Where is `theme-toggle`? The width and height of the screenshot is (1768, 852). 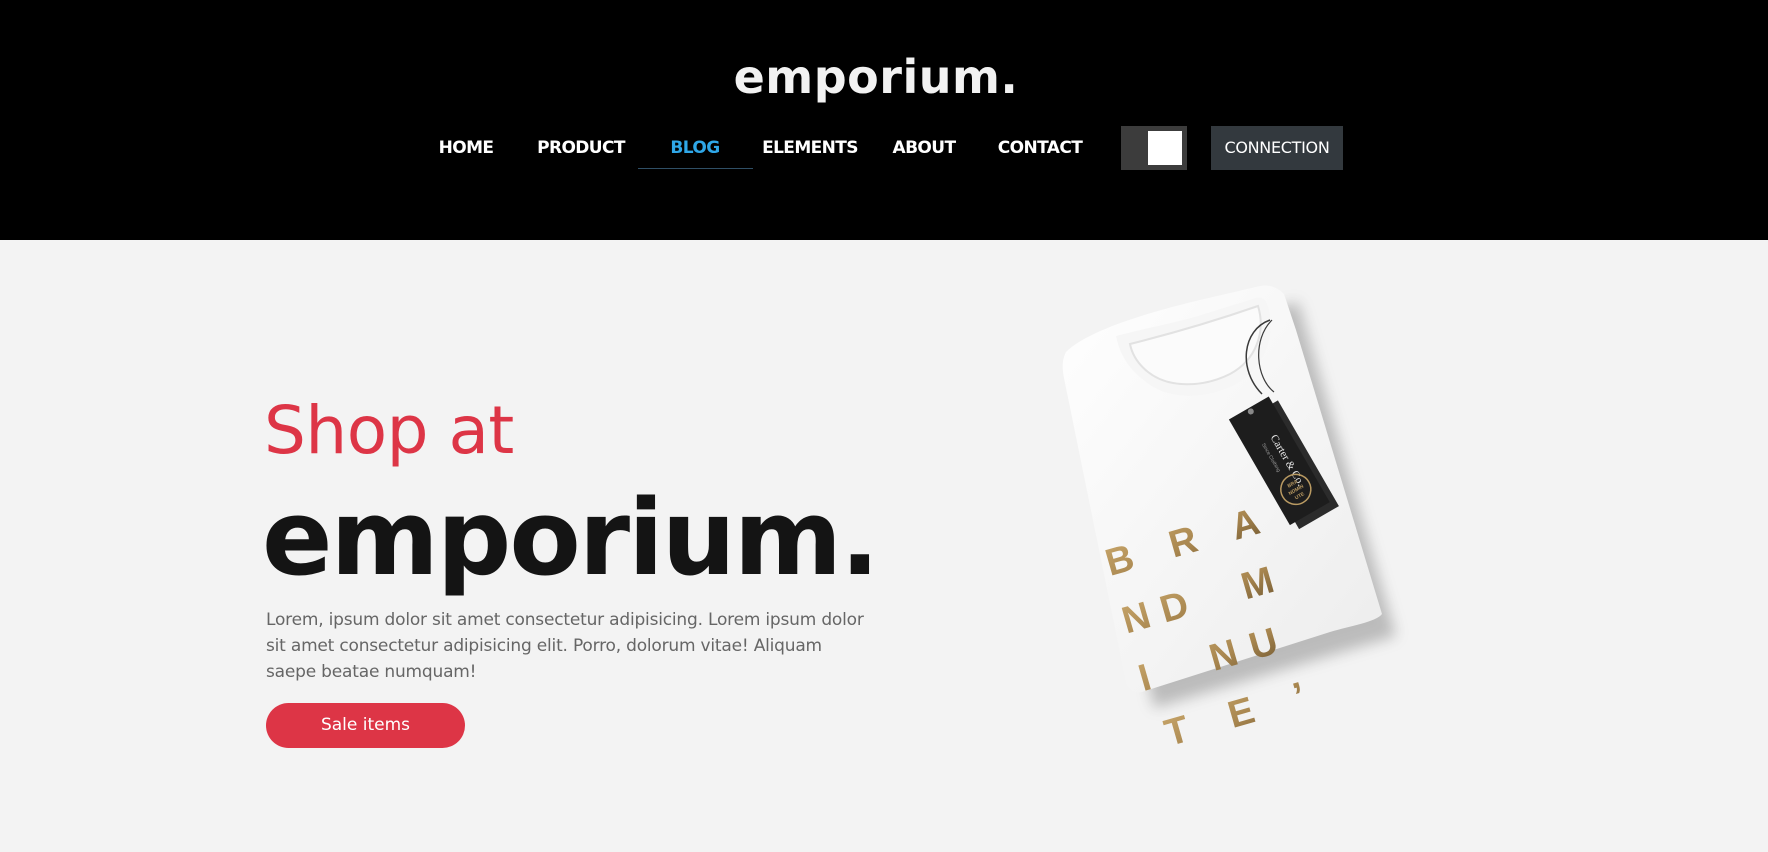 theme-toggle is located at coordinates (1154, 148).